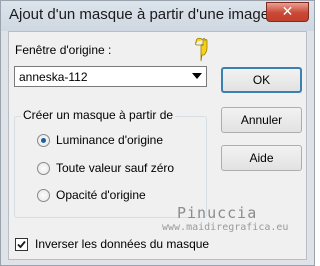  What do you see at coordinates (139, 14) in the screenshot?
I see `window-title: Ajout d'un masque à partir d'une image` at bounding box center [139, 14].